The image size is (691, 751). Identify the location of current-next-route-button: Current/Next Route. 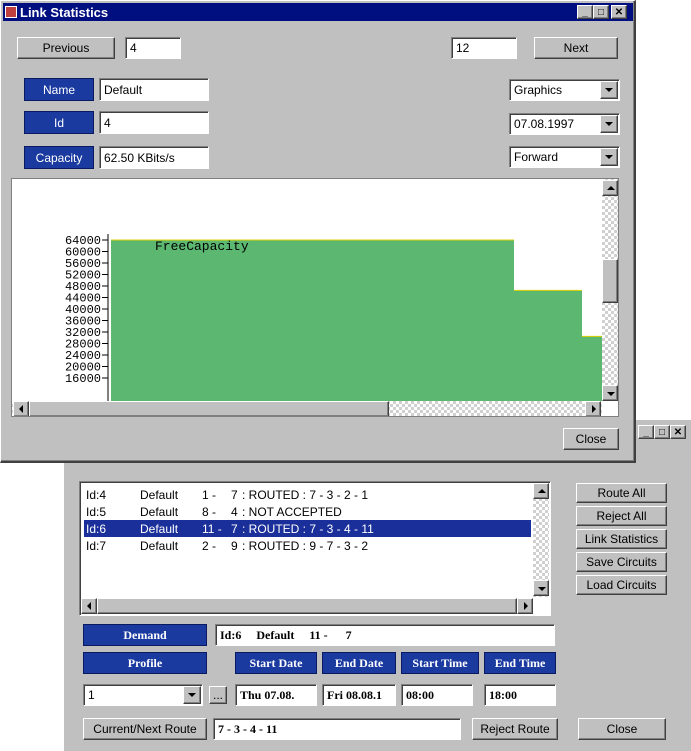
(145, 729).